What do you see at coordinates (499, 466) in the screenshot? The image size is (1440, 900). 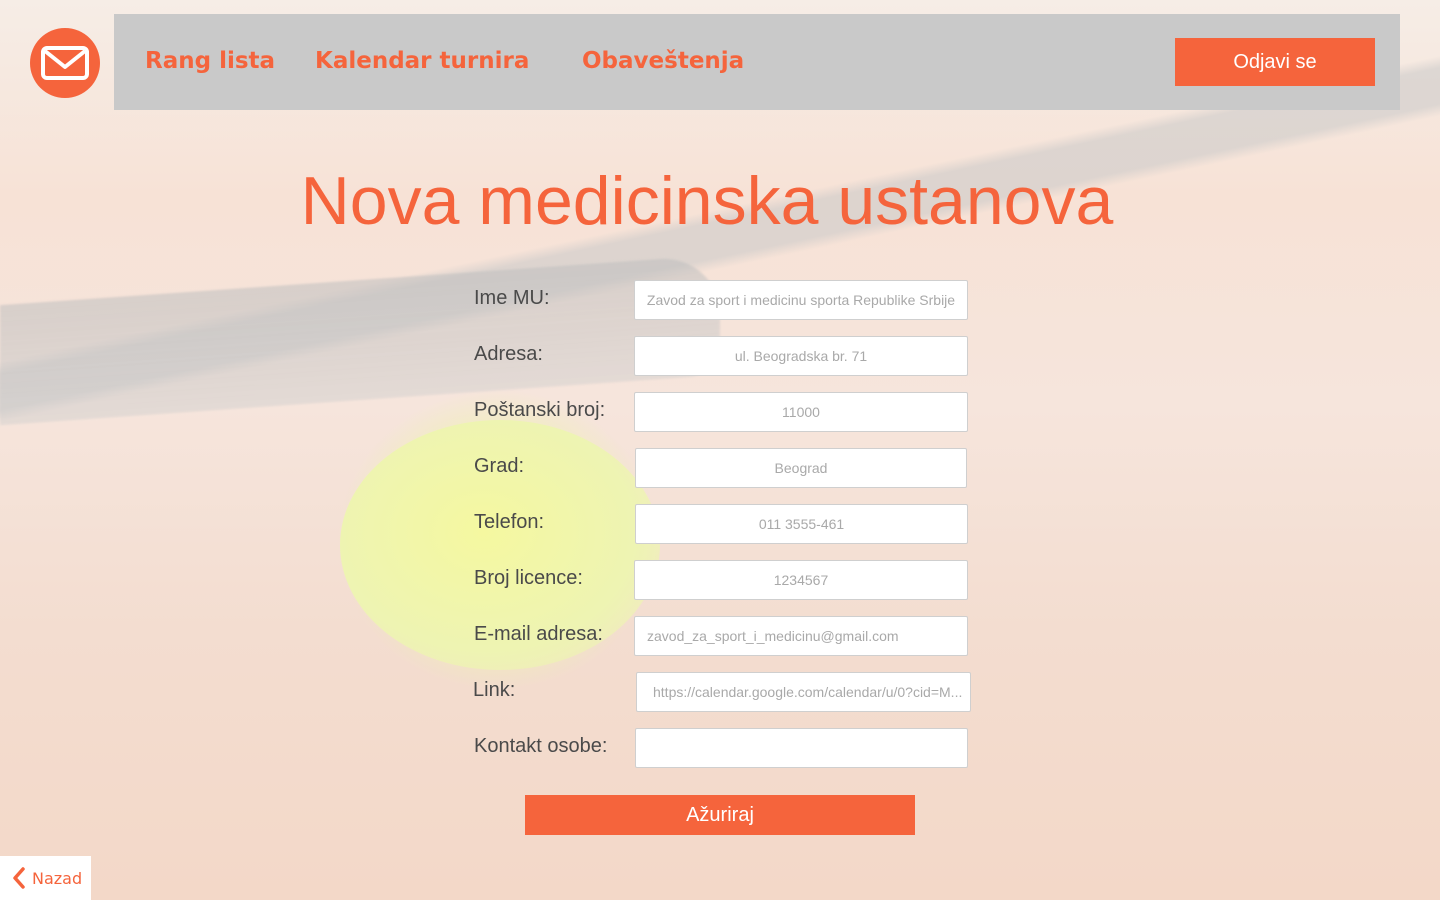 I see `field-label: Grad:` at bounding box center [499, 466].